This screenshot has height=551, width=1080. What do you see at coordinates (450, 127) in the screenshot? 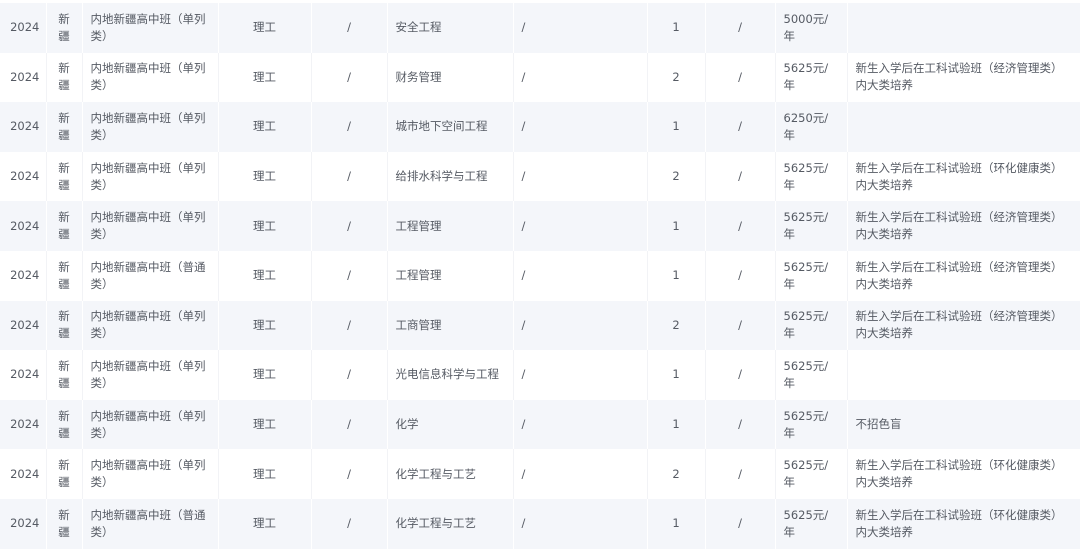
I see `major-cell: 城市地下空间工程` at bounding box center [450, 127].